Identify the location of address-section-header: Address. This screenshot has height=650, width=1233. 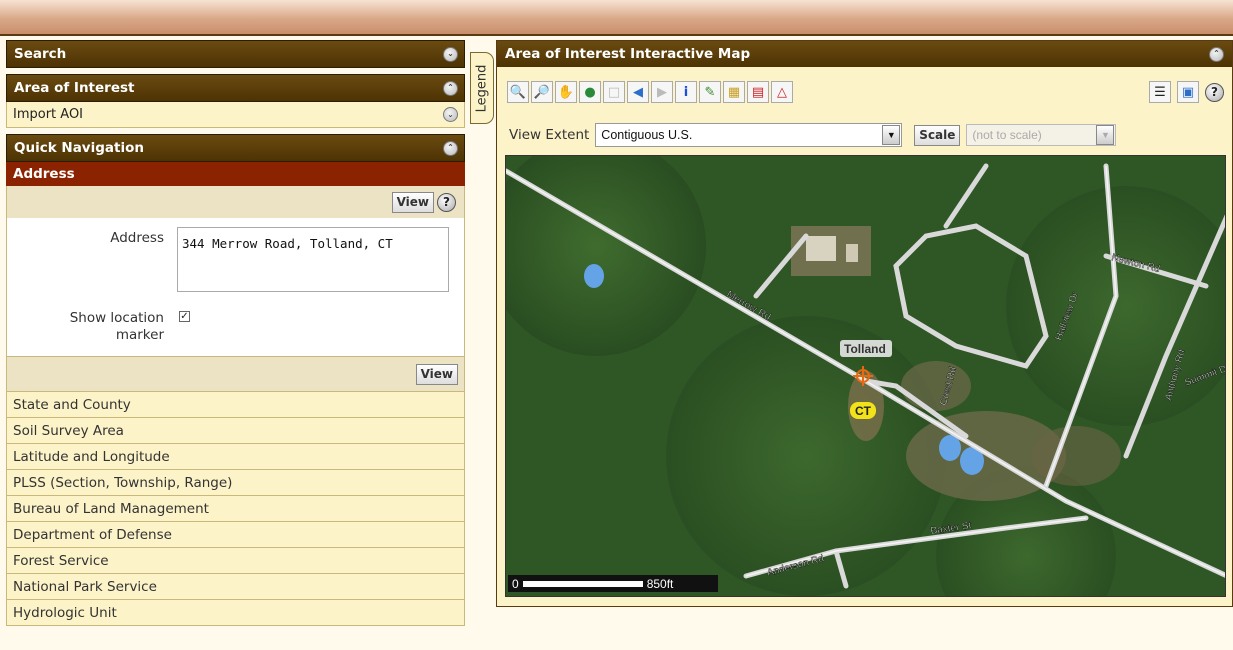
(235, 174).